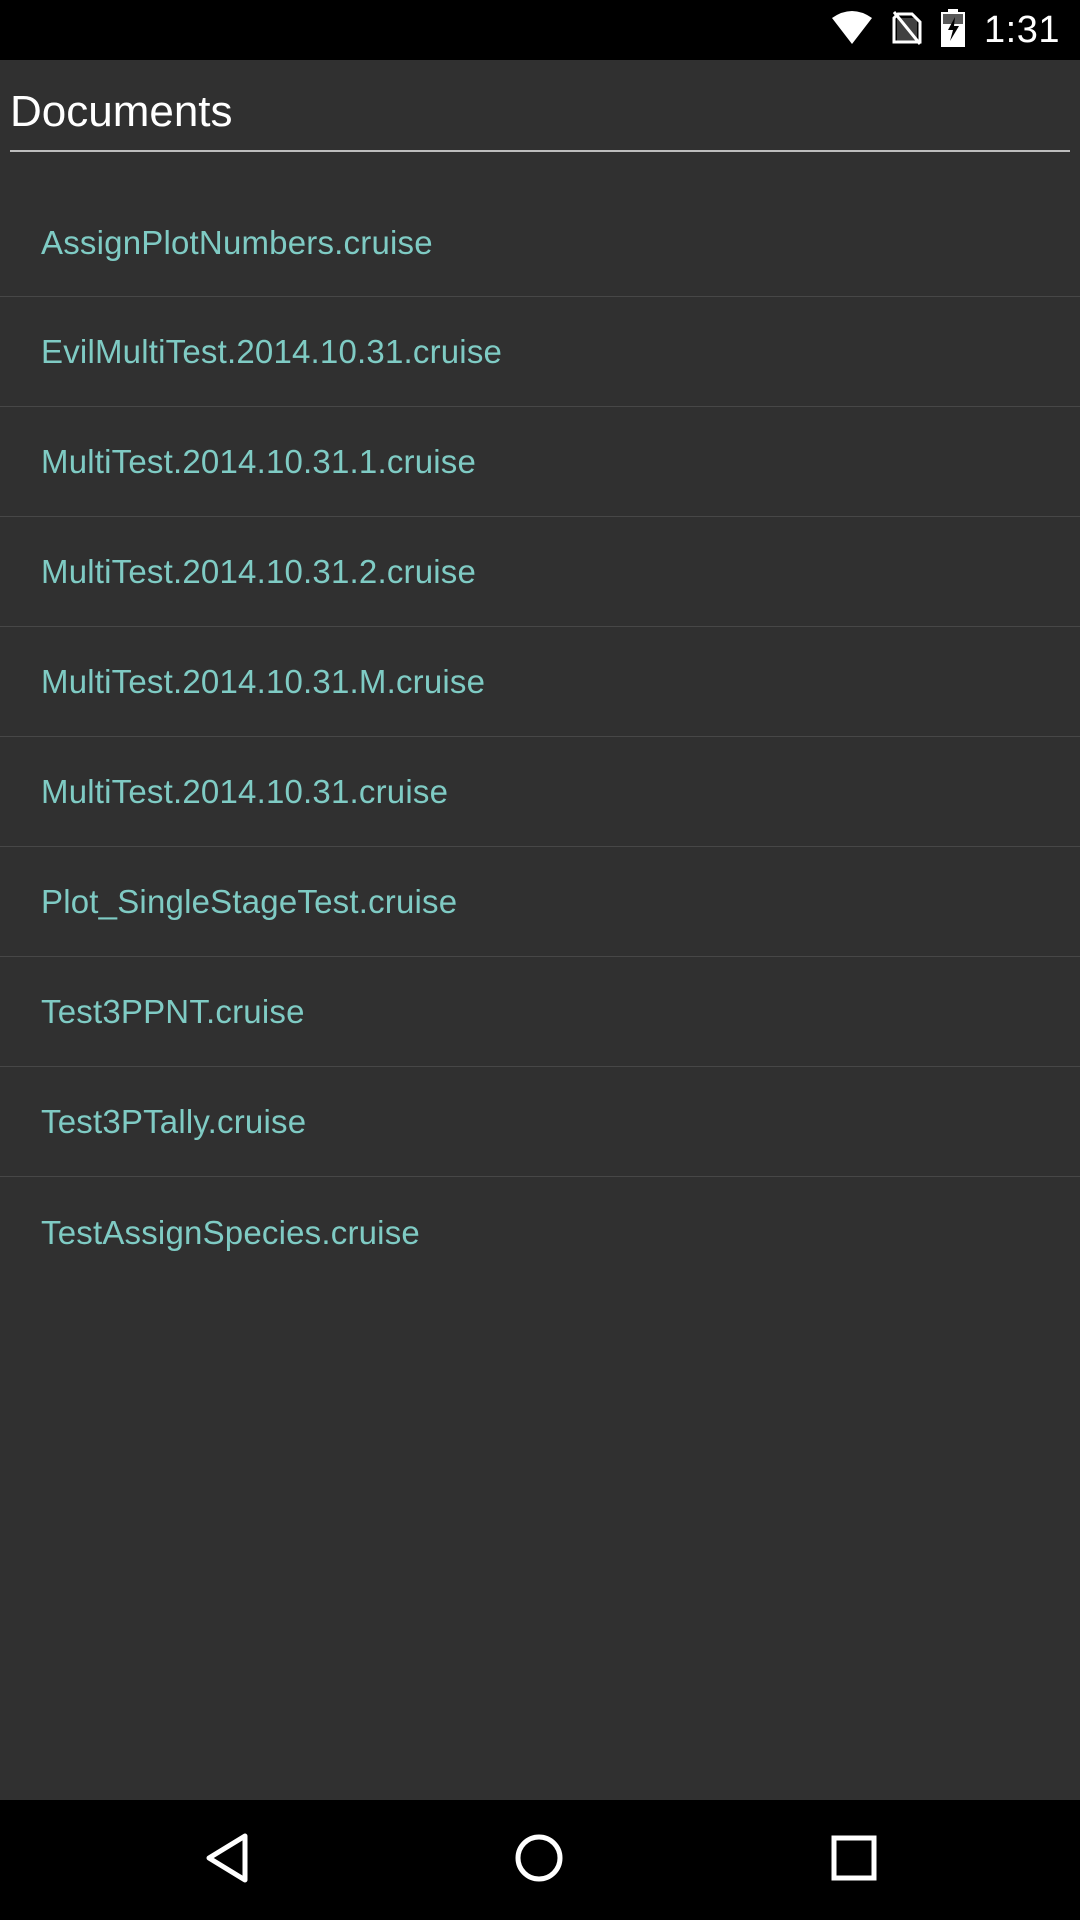 The image size is (1080, 1920). What do you see at coordinates (259, 461) in the screenshot?
I see `document-name: MultiTest.2014.10.31.1.cruise` at bounding box center [259, 461].